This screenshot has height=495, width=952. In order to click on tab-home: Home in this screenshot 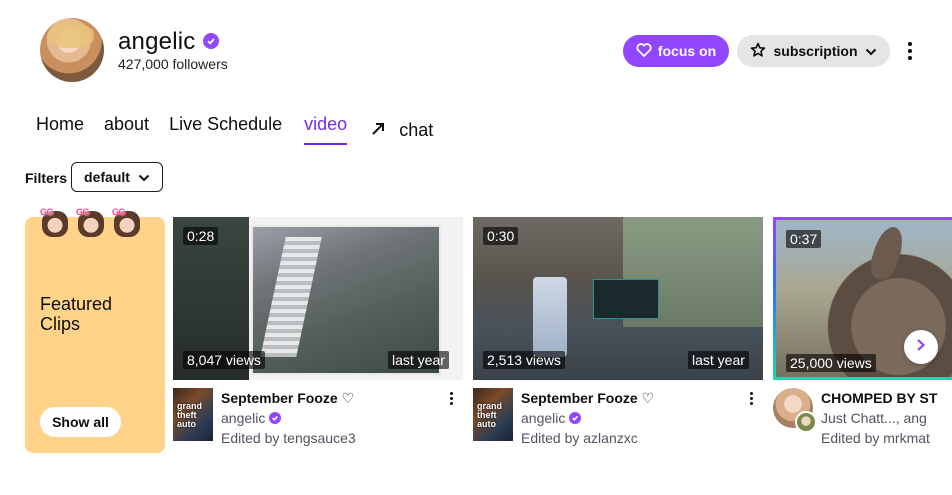, I will do `click(60, 130)`.